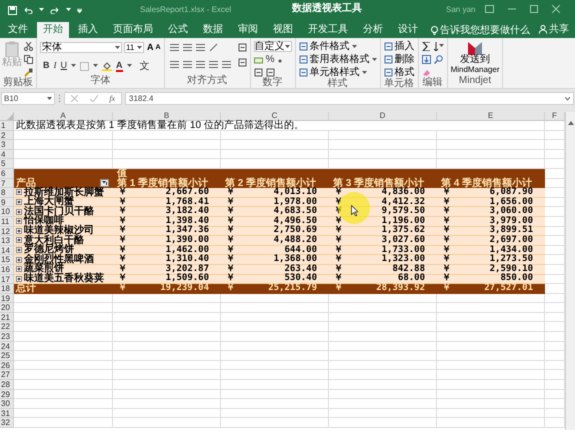 Image resolution: width=575 pixels, height=432 pixels. Describe the element at coordinates (330, 47) in the screenshot. I see `styles-menu-button: 条件格式` at that location.